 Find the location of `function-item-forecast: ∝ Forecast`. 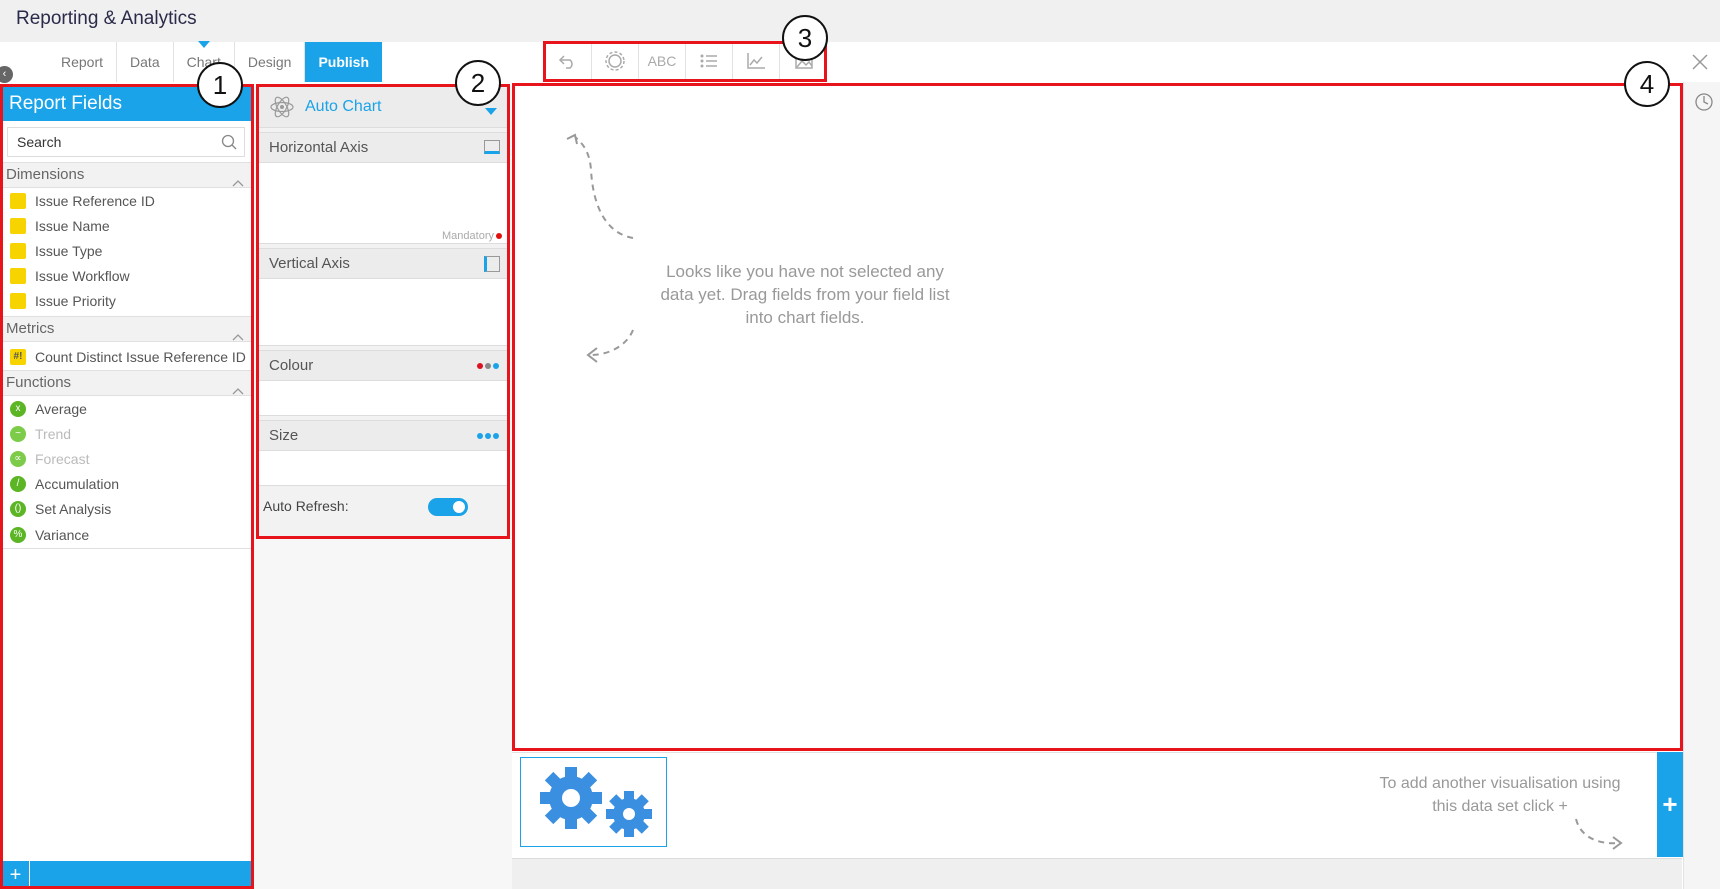

function-item-forecast: ∝ Forecast is located at coordinates (126, 458).